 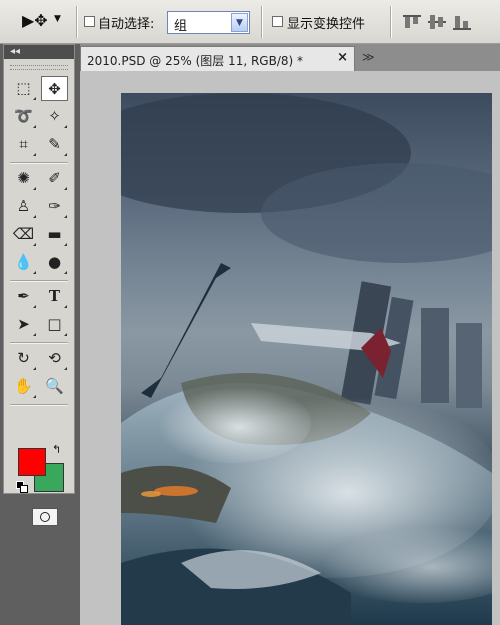 What do you see at coordinates (35, 20) in the screenshot?
I see `move-tool-icon: ▶✥` at bounding box center [35, 20].